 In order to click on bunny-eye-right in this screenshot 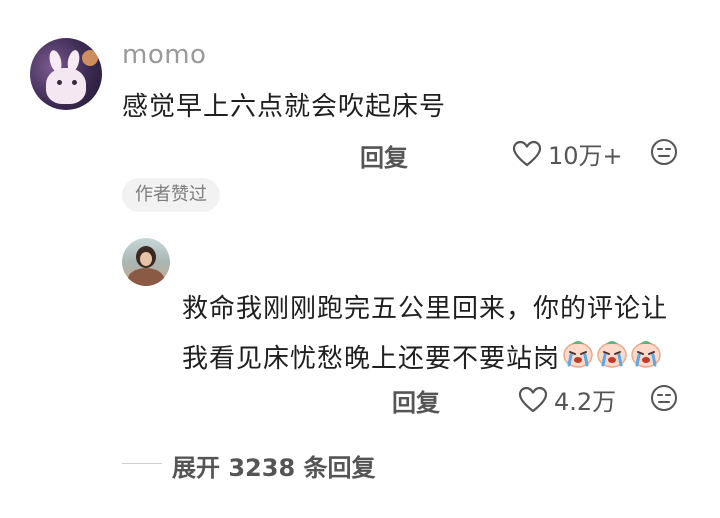, I will do `click(74, 82)`.